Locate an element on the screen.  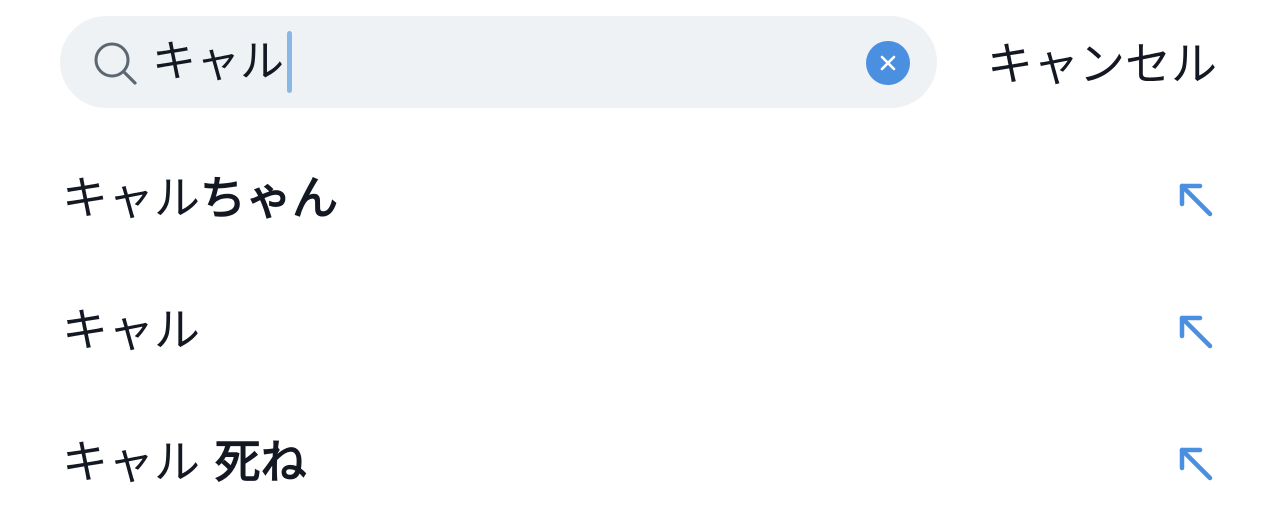
search-query-text: キャル is located at coordinates (218, 61).